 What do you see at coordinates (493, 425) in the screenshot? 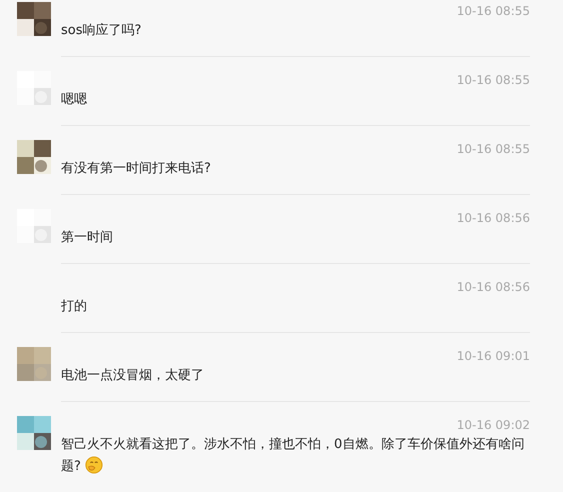
I see `comment-time: 10-16 09:02` at bounding box center [493, 425].